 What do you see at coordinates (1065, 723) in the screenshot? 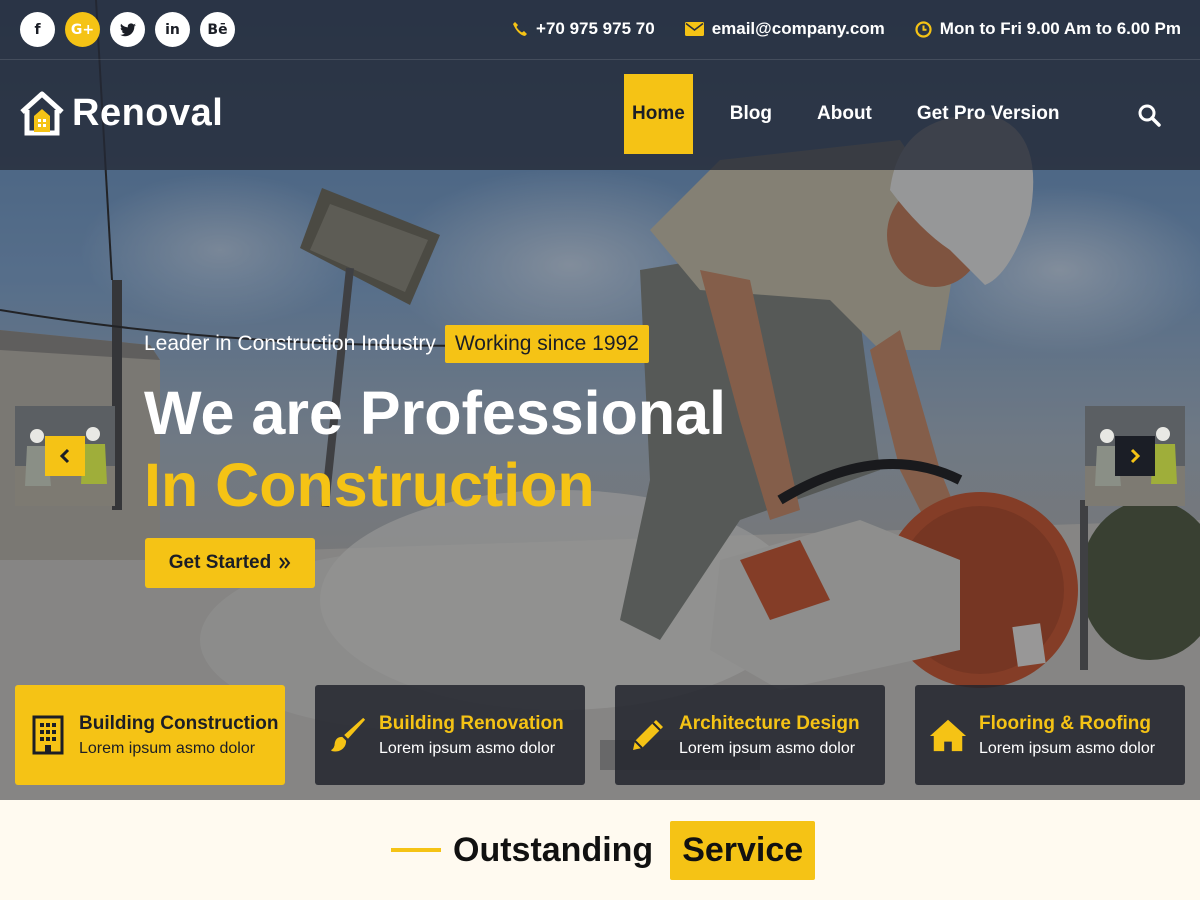
I see `card-title: Flooring & Roofing` at bounding box center [1065, 723].